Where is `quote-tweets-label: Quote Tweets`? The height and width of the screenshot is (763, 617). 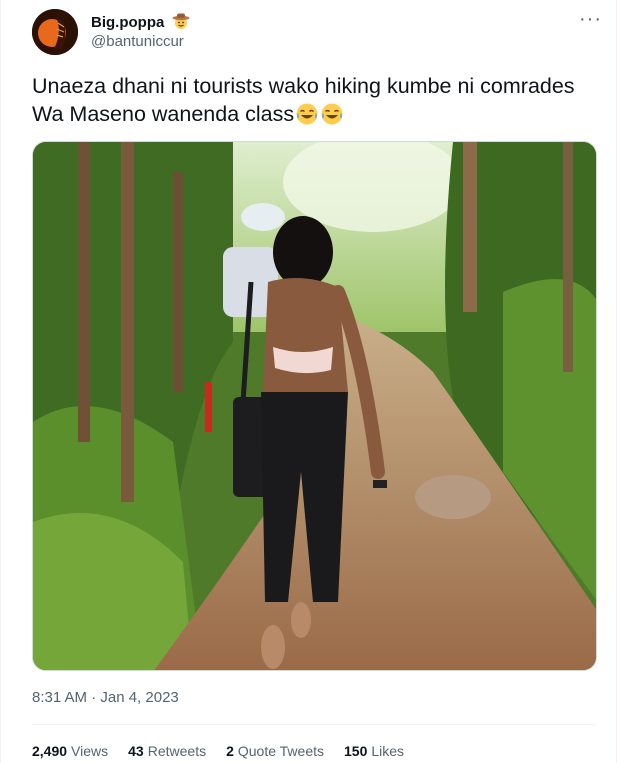 quote-tweets-label: Quote Tweets is located at coordinates (281, 751).